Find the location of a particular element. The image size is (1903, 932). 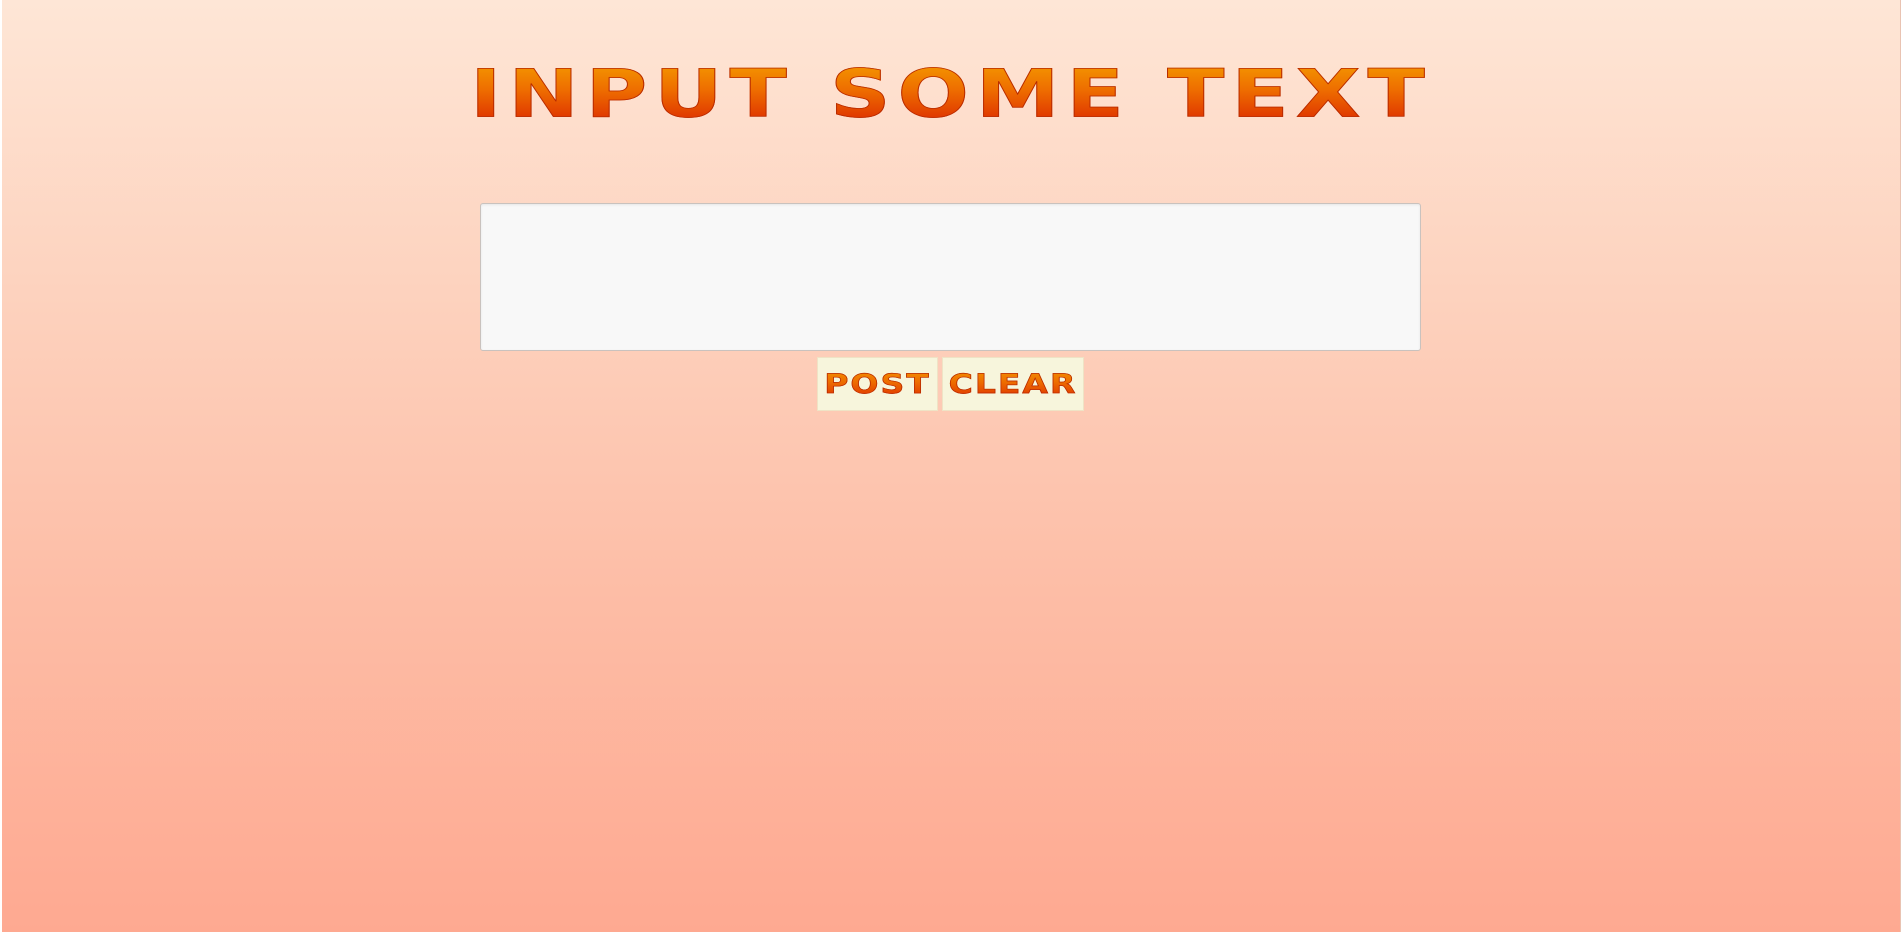

post-button: POST is located at coordinates (877, 384).